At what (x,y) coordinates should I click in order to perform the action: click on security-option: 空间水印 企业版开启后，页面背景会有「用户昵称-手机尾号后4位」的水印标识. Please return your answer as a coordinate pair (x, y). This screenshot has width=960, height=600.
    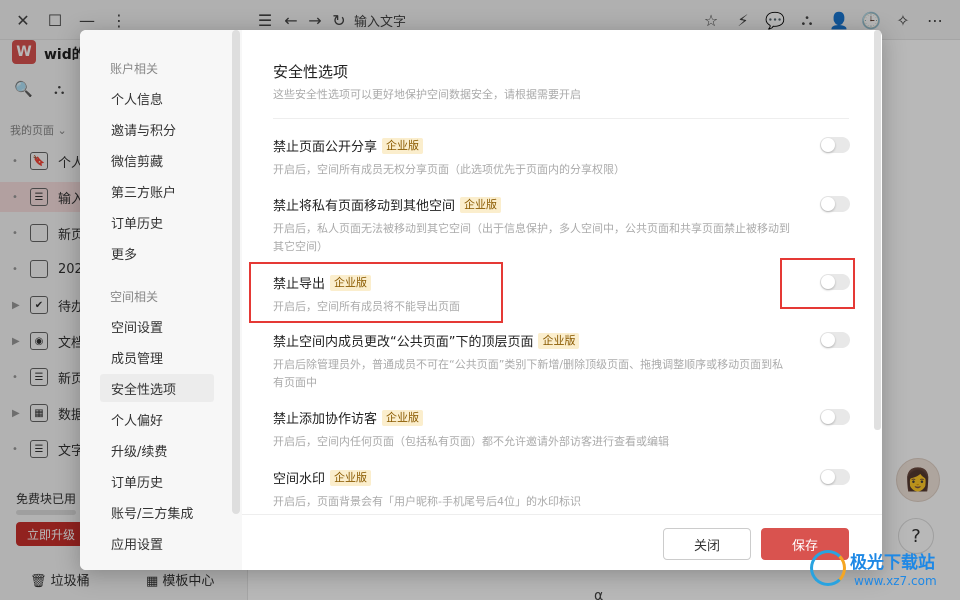
    Looking at the image, I should click on (533, 489).